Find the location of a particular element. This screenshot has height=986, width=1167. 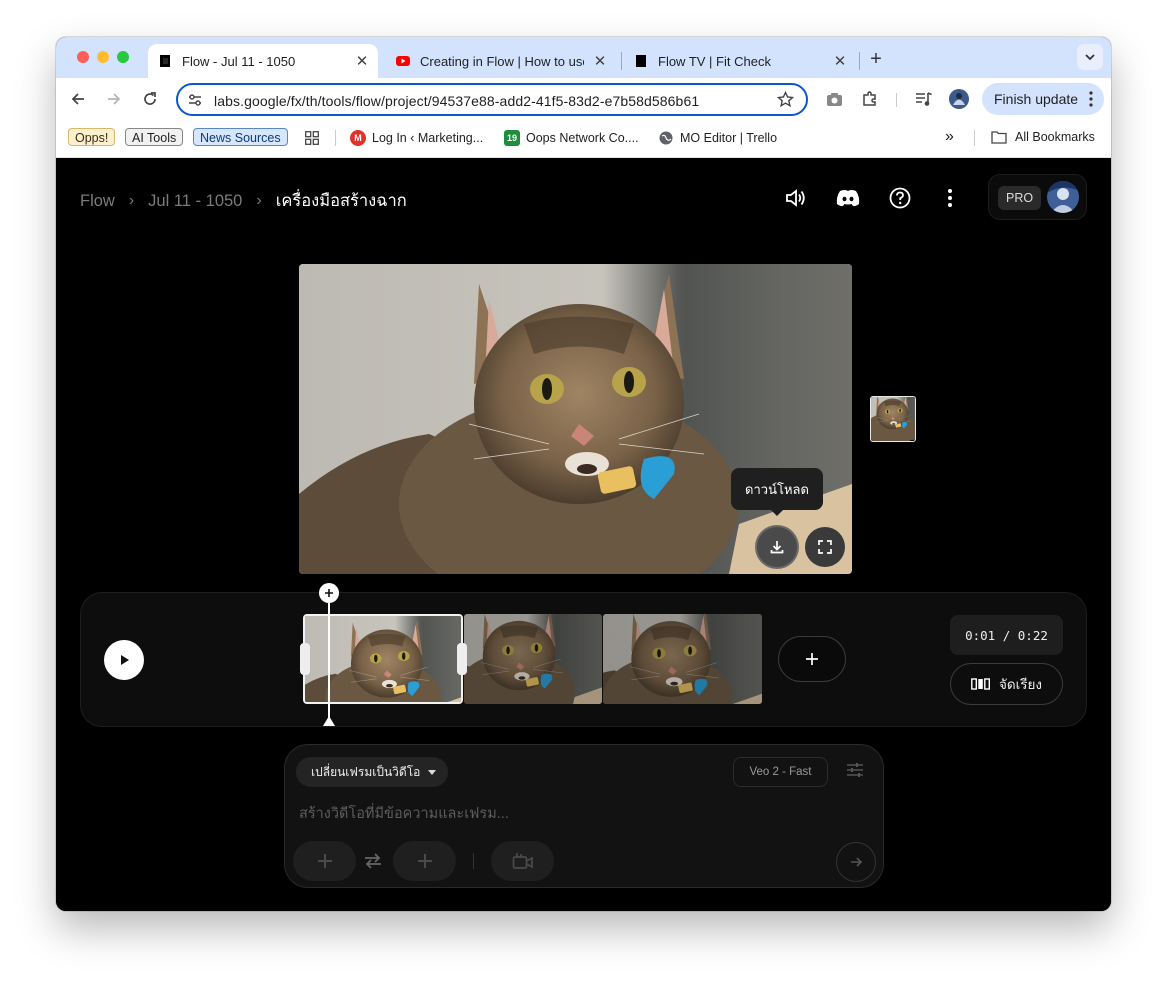

add-start-frame-button is located at coordinates (324, 861).